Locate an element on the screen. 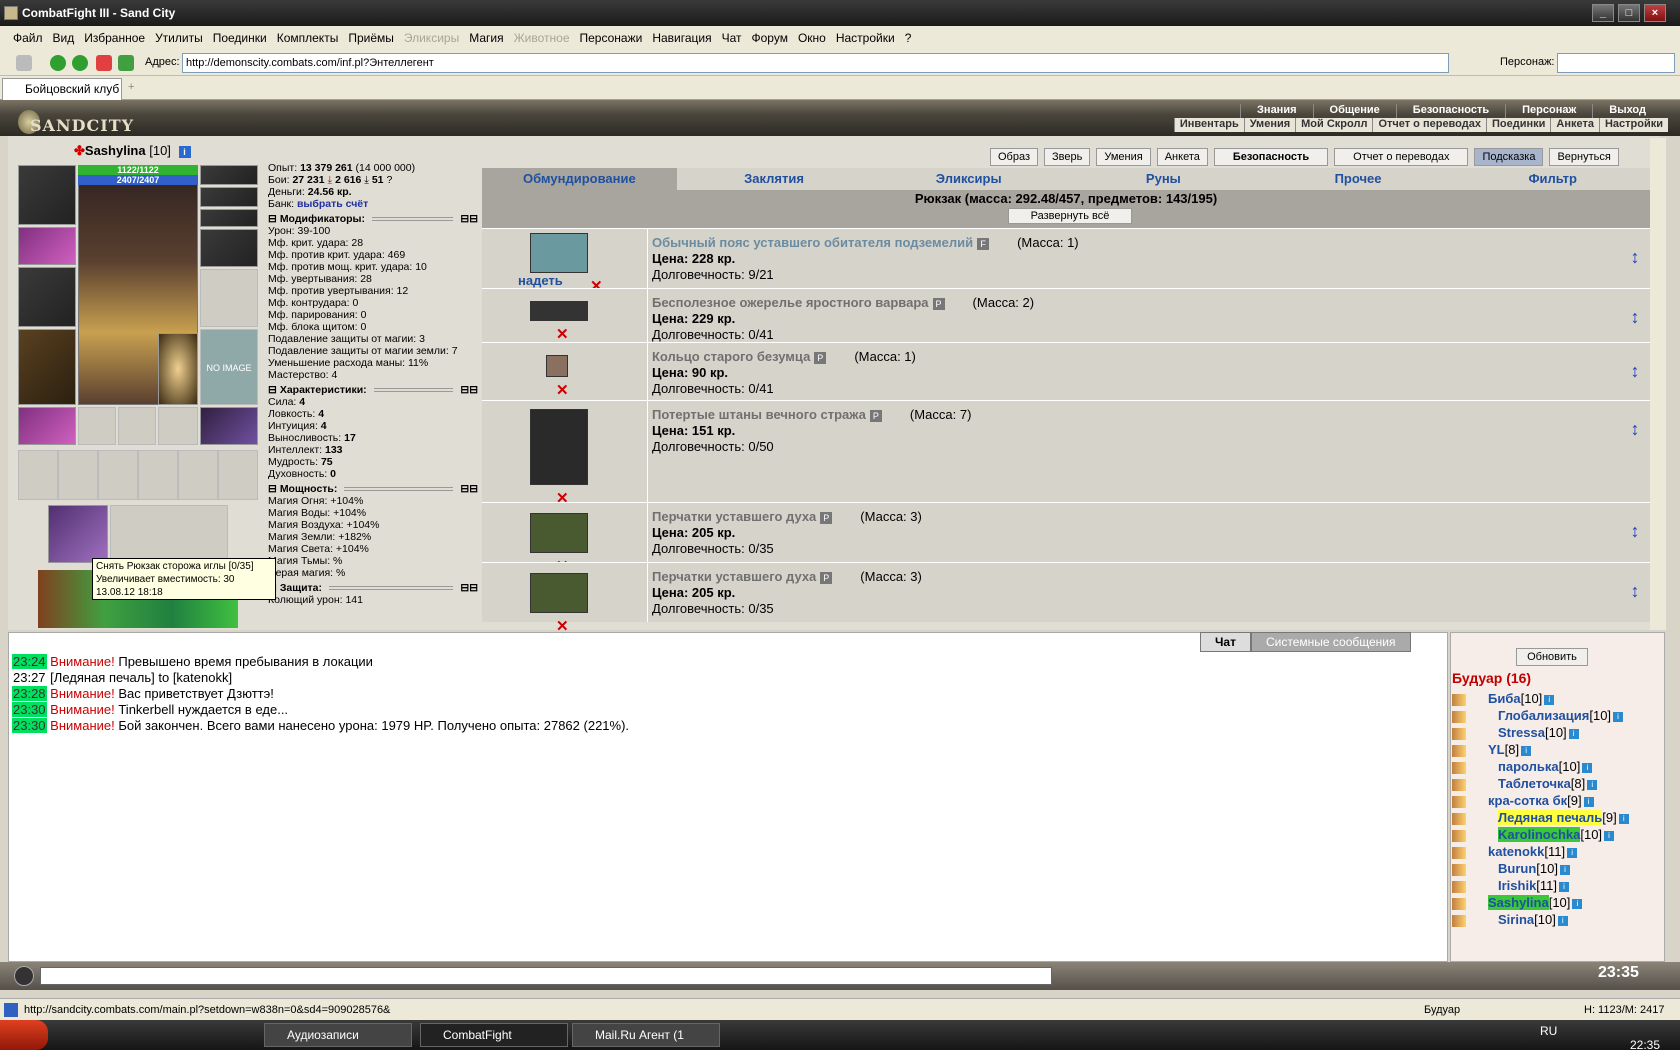 The height and width of the screenshot is (1050, 1680). stop-icon is located at coordinates (104, 63).